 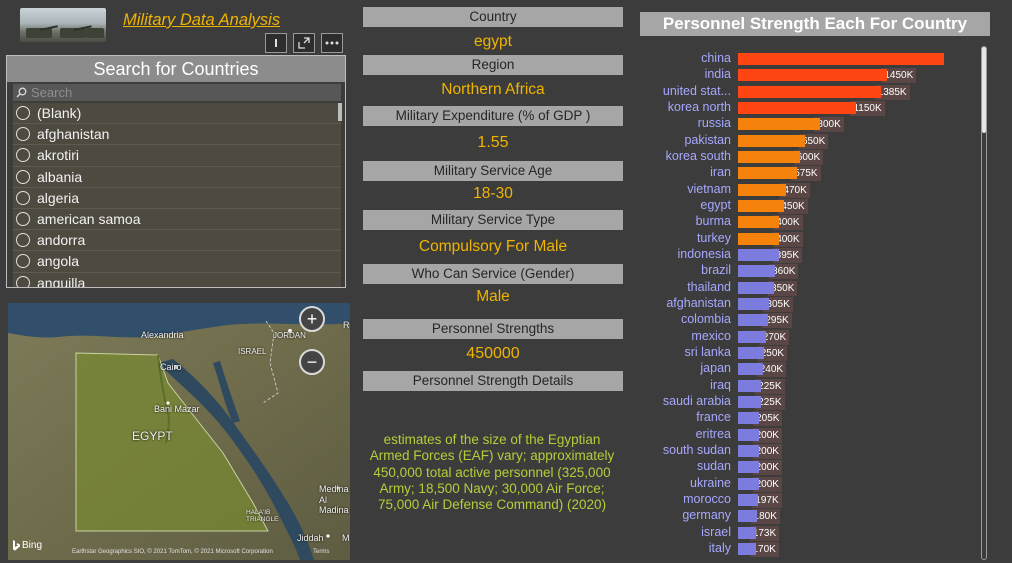 What do you see at coordinates (493, 171) in the screenshot?
I see `service-age-card-header: Military Service Age` at bounding box center [493, 171].